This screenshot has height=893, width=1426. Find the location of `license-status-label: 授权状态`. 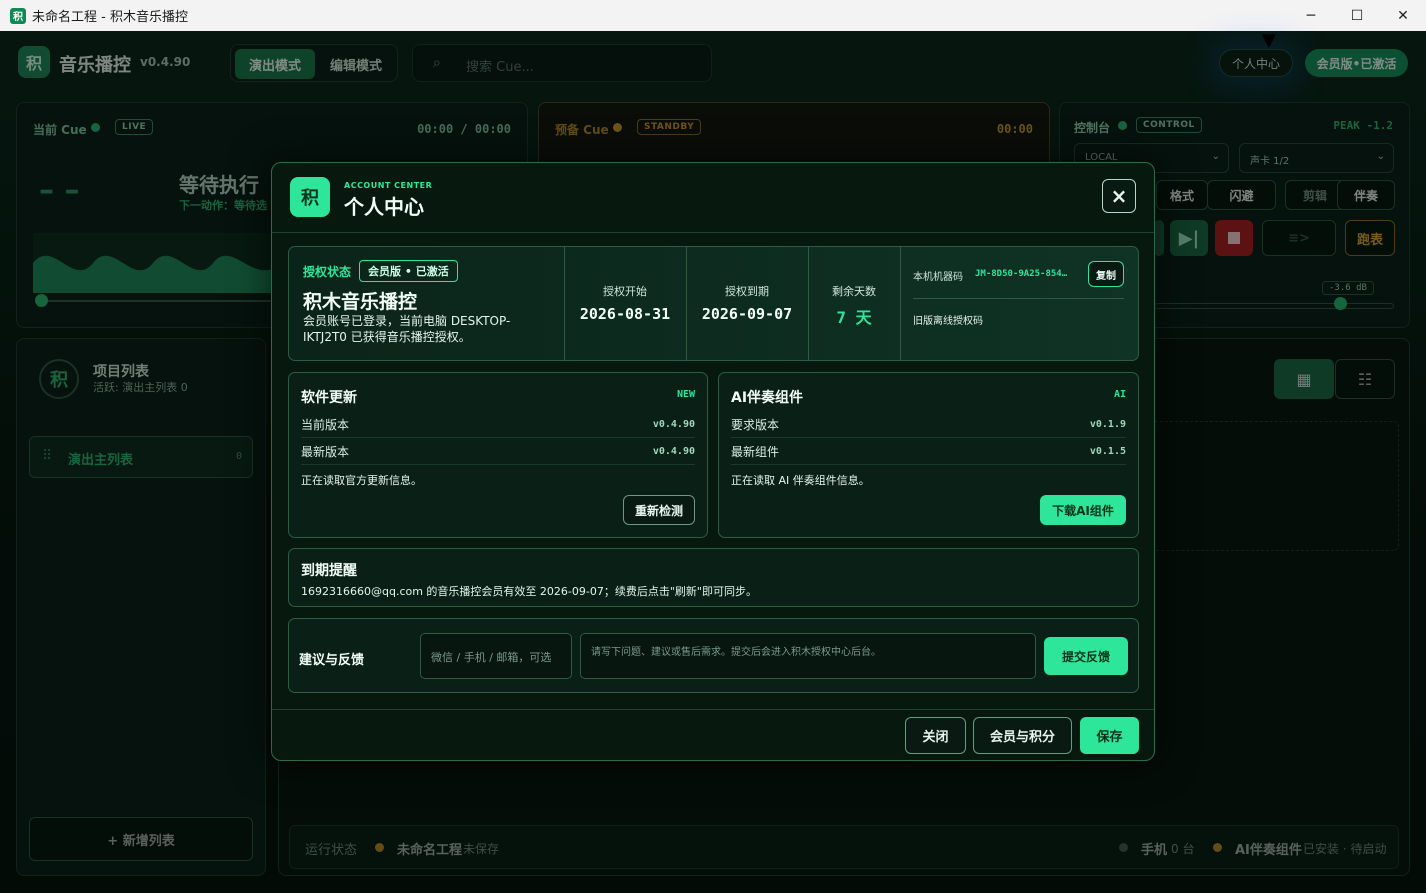

license-status-label: 授权状态 is located at coordinates (327, 272).